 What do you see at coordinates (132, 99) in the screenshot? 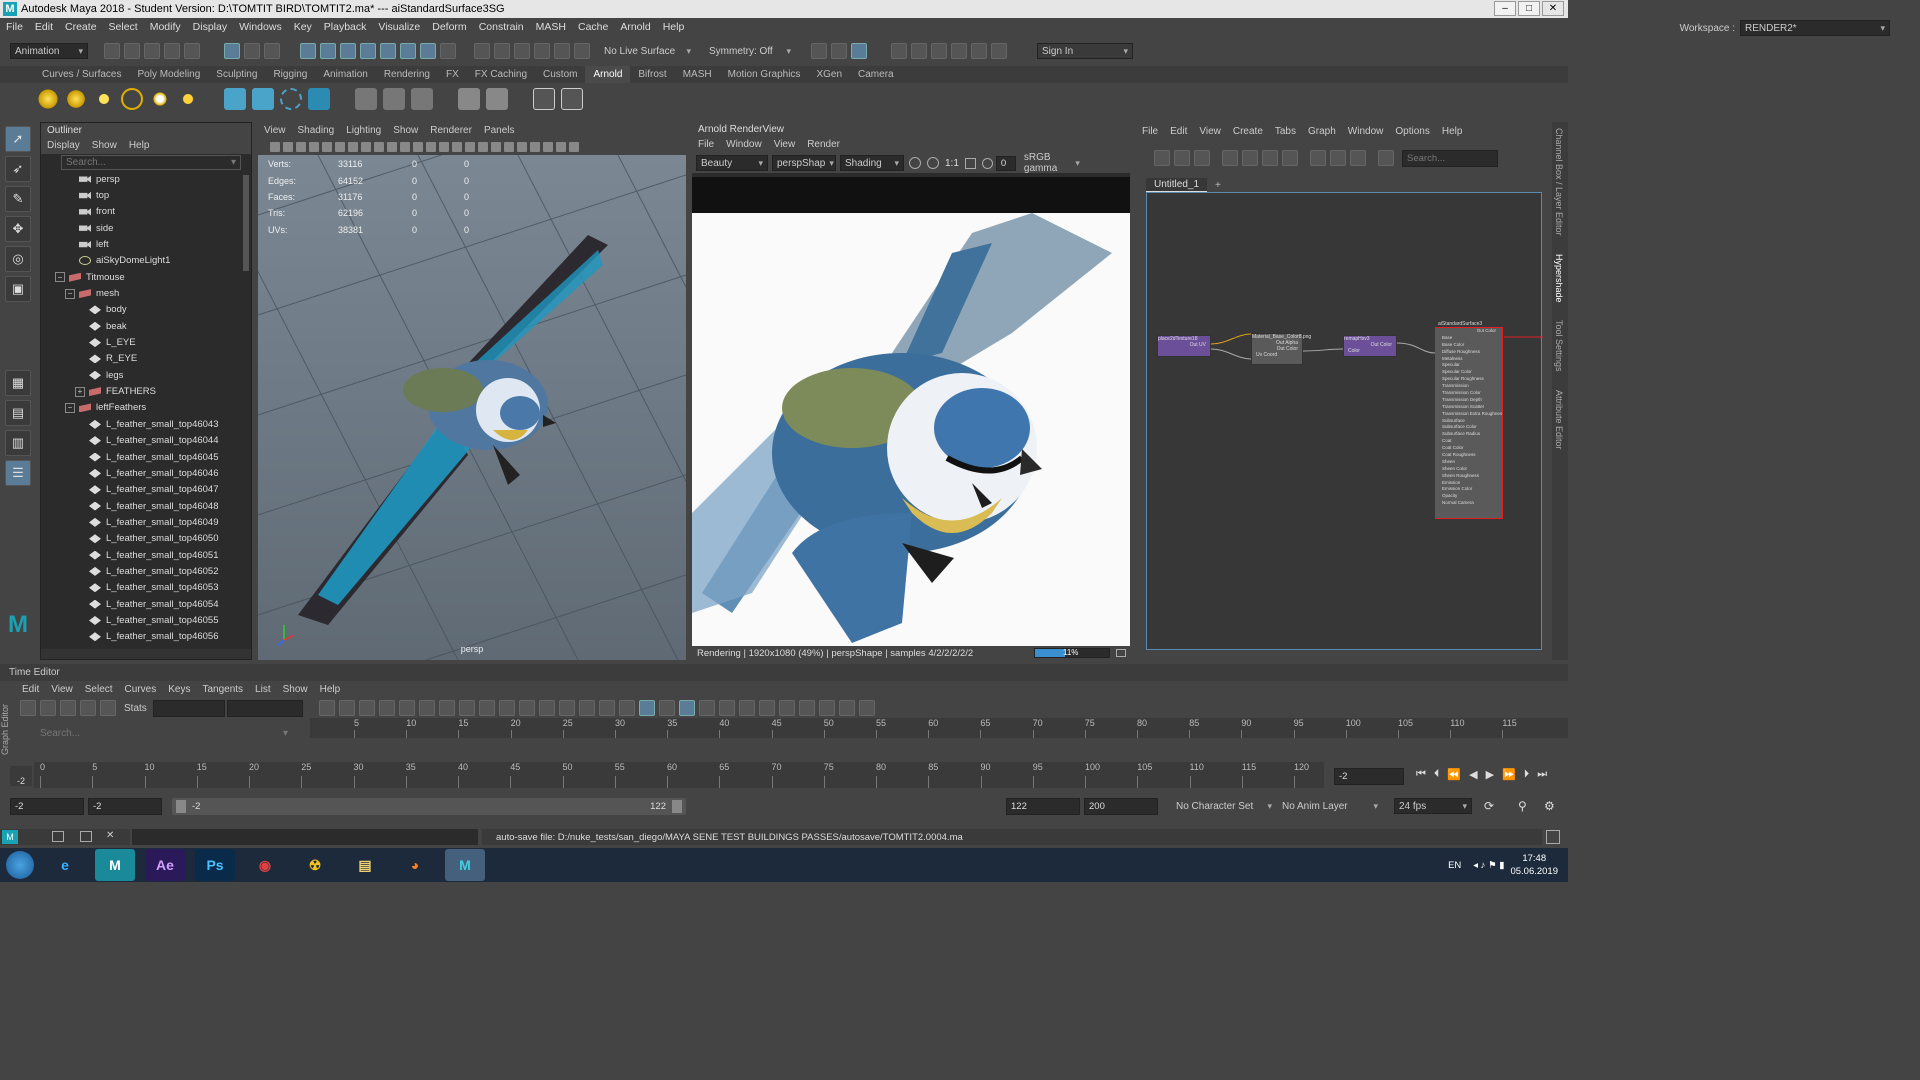
I see `skydome-light-icon` at bounding box center [132, 99].